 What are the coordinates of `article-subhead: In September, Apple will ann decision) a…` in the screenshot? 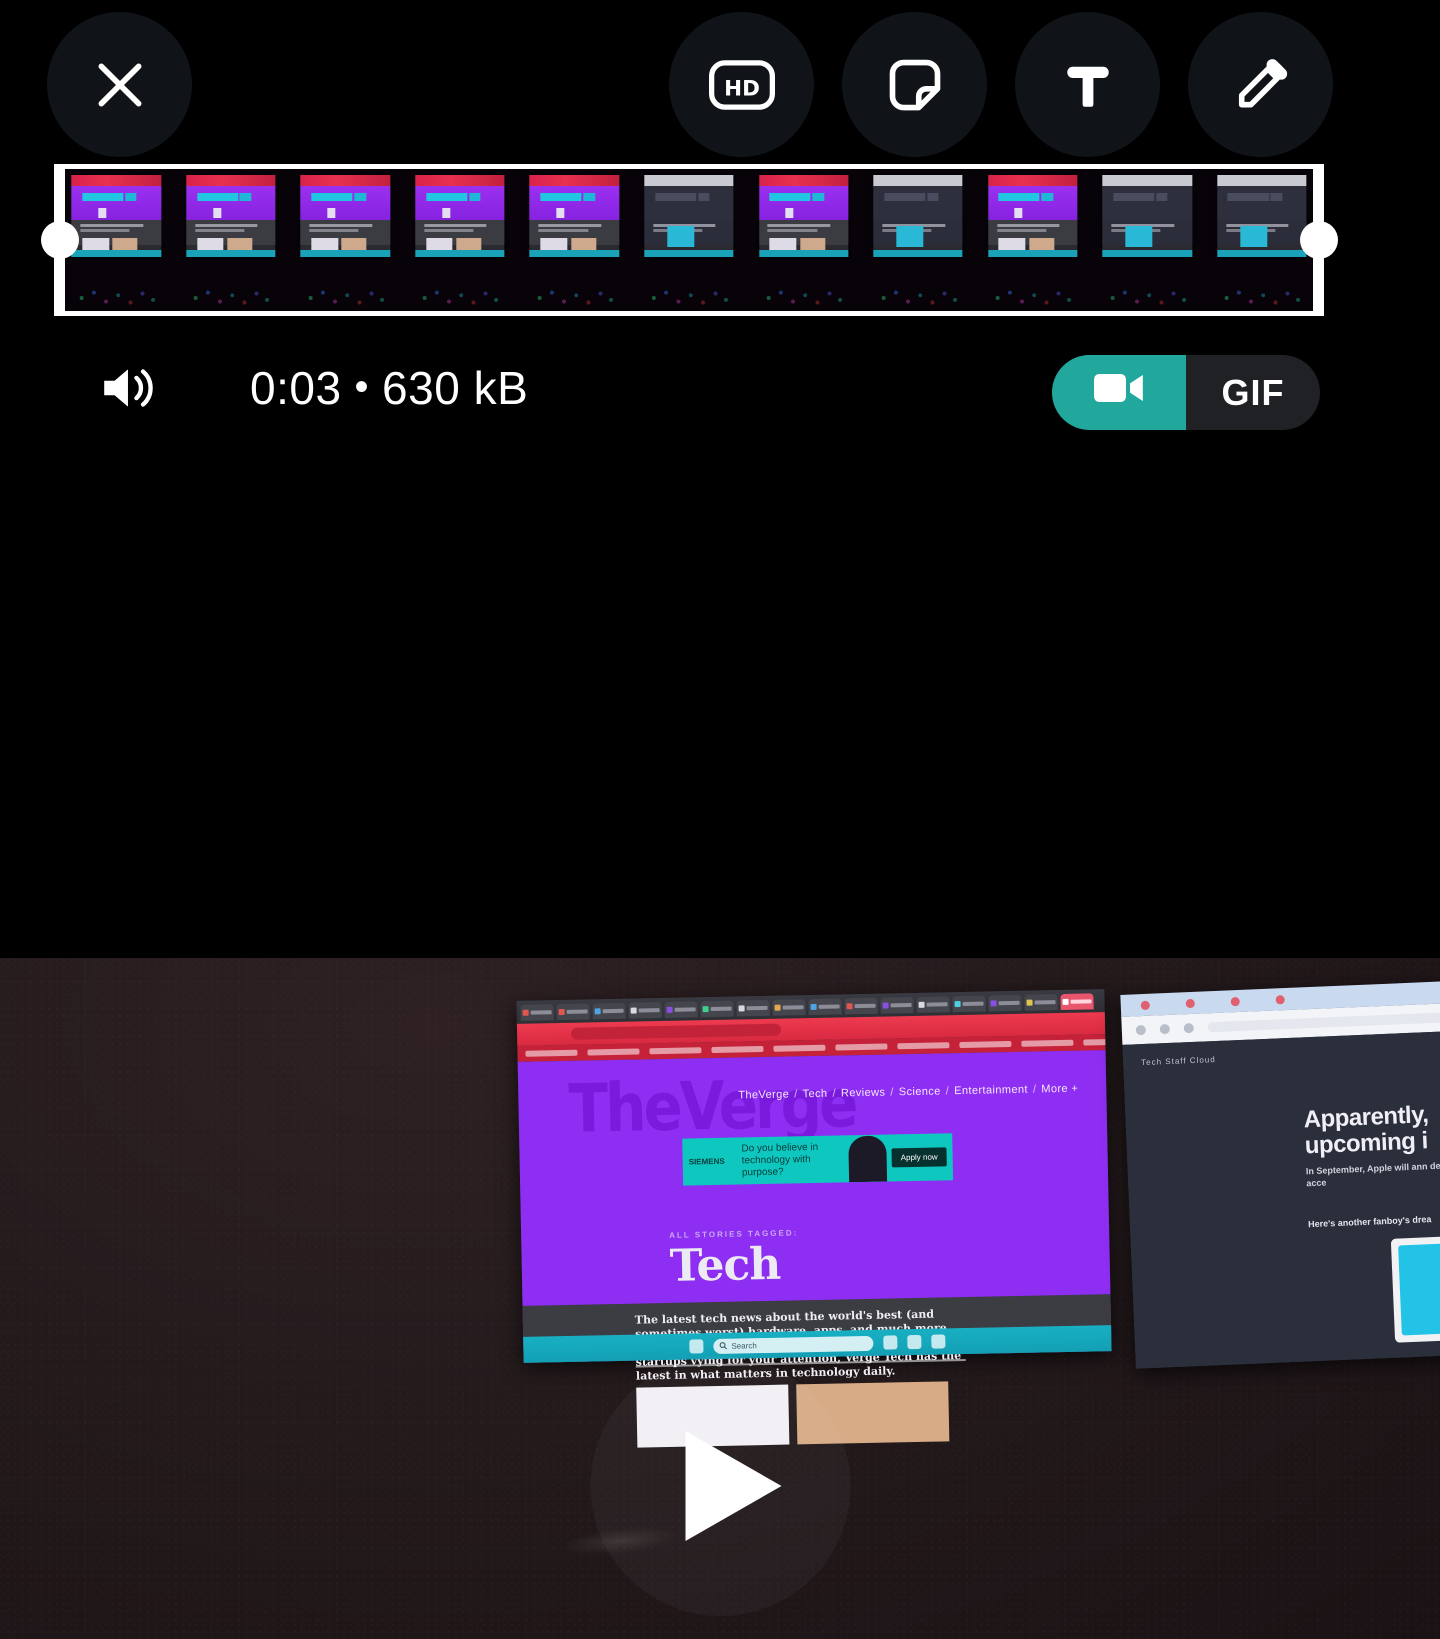 It's located at (1372, 1173).